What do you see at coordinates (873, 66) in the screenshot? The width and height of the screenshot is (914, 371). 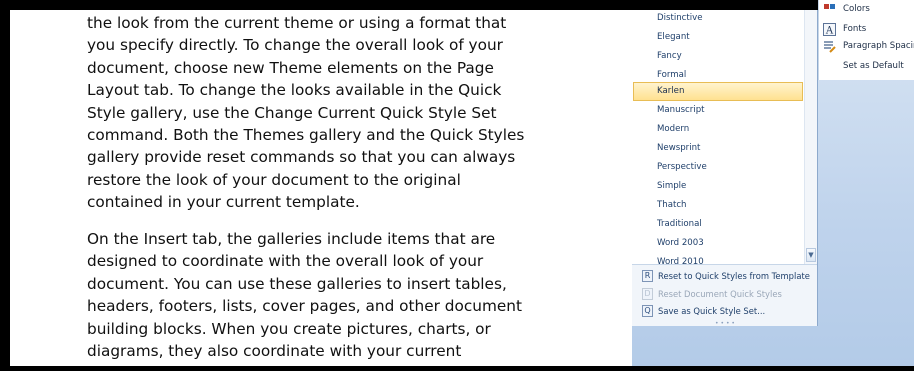 I see `set-as-default-label: Set as Default` at bounding box center [873, 66].